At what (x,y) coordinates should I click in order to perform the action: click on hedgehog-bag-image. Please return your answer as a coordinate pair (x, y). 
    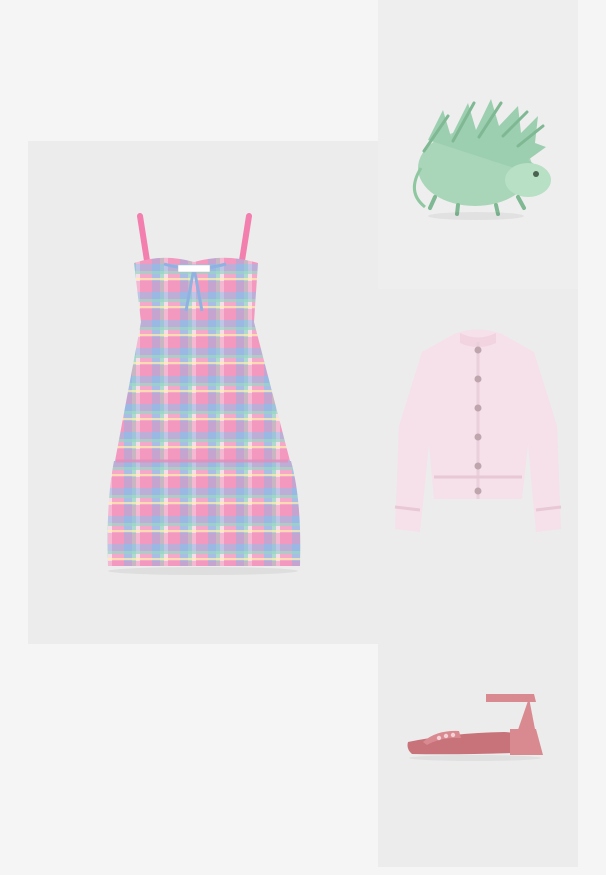
    Looking at the image, I should click on (478, 144).